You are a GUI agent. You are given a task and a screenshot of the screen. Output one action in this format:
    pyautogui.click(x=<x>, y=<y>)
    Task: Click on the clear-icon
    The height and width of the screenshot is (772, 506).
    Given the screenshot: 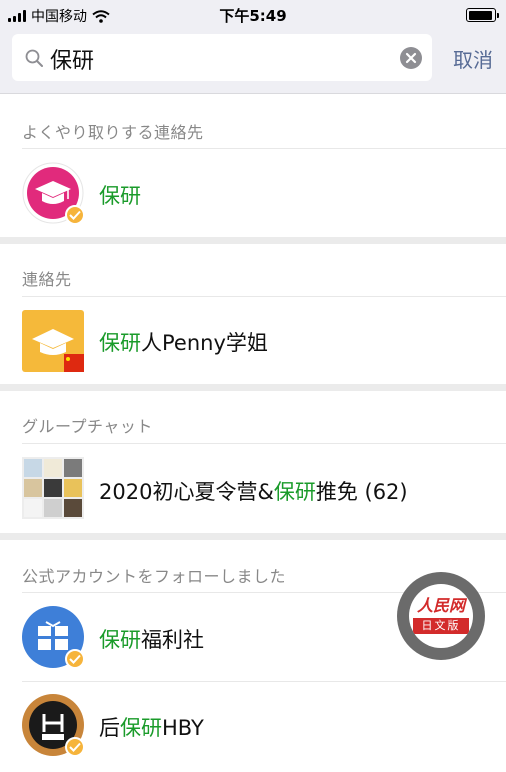 What is the action you would take?
    pyautogui.click(x=411, y=58)
    